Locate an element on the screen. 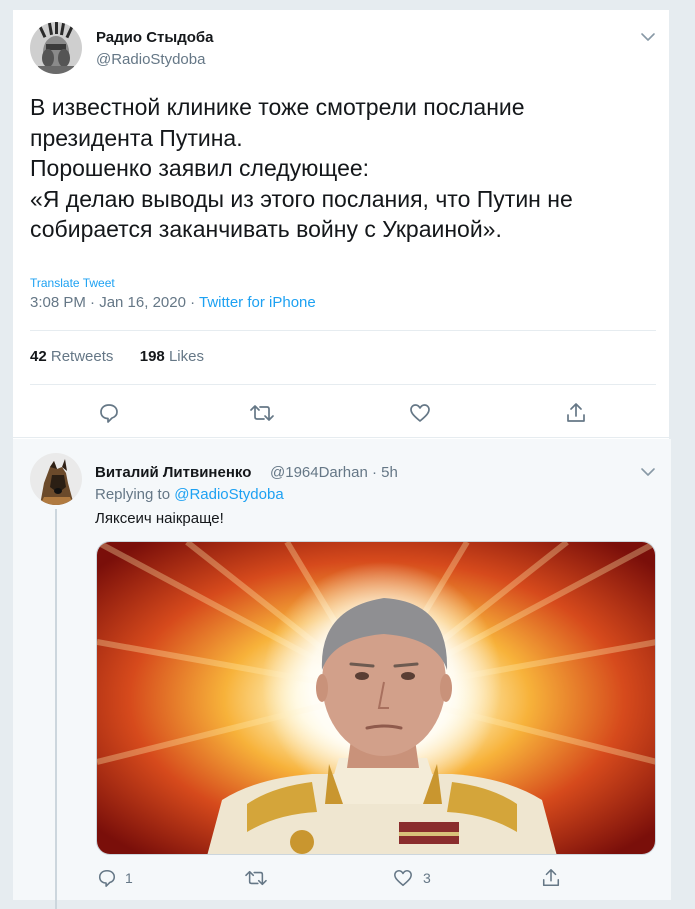 The image size is (695, 909). replying-to-line: Replying to @RadioStydoba is located at coordinates (189, 494).